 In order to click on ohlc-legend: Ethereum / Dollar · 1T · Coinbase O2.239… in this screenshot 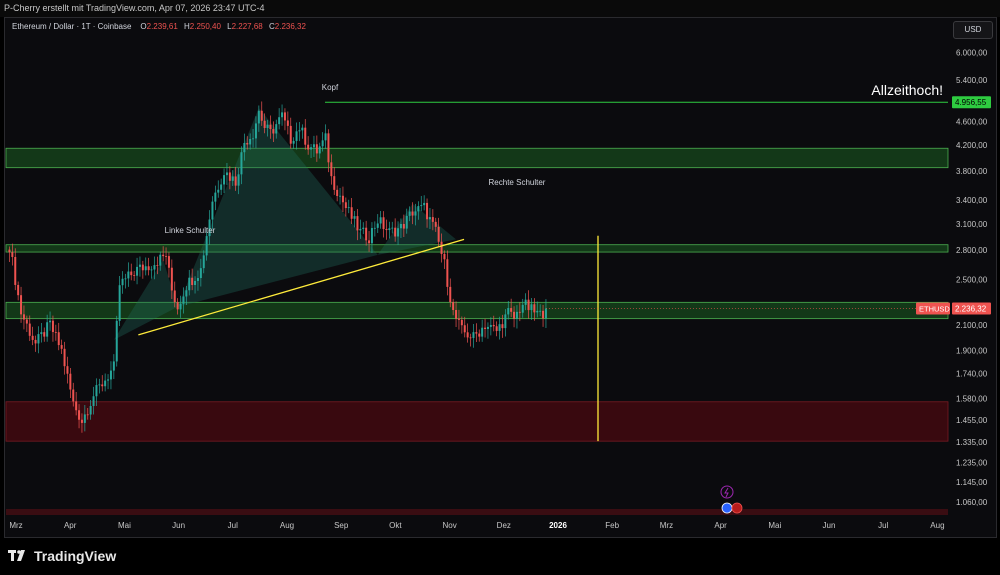, I will do `click(161, 26)`.